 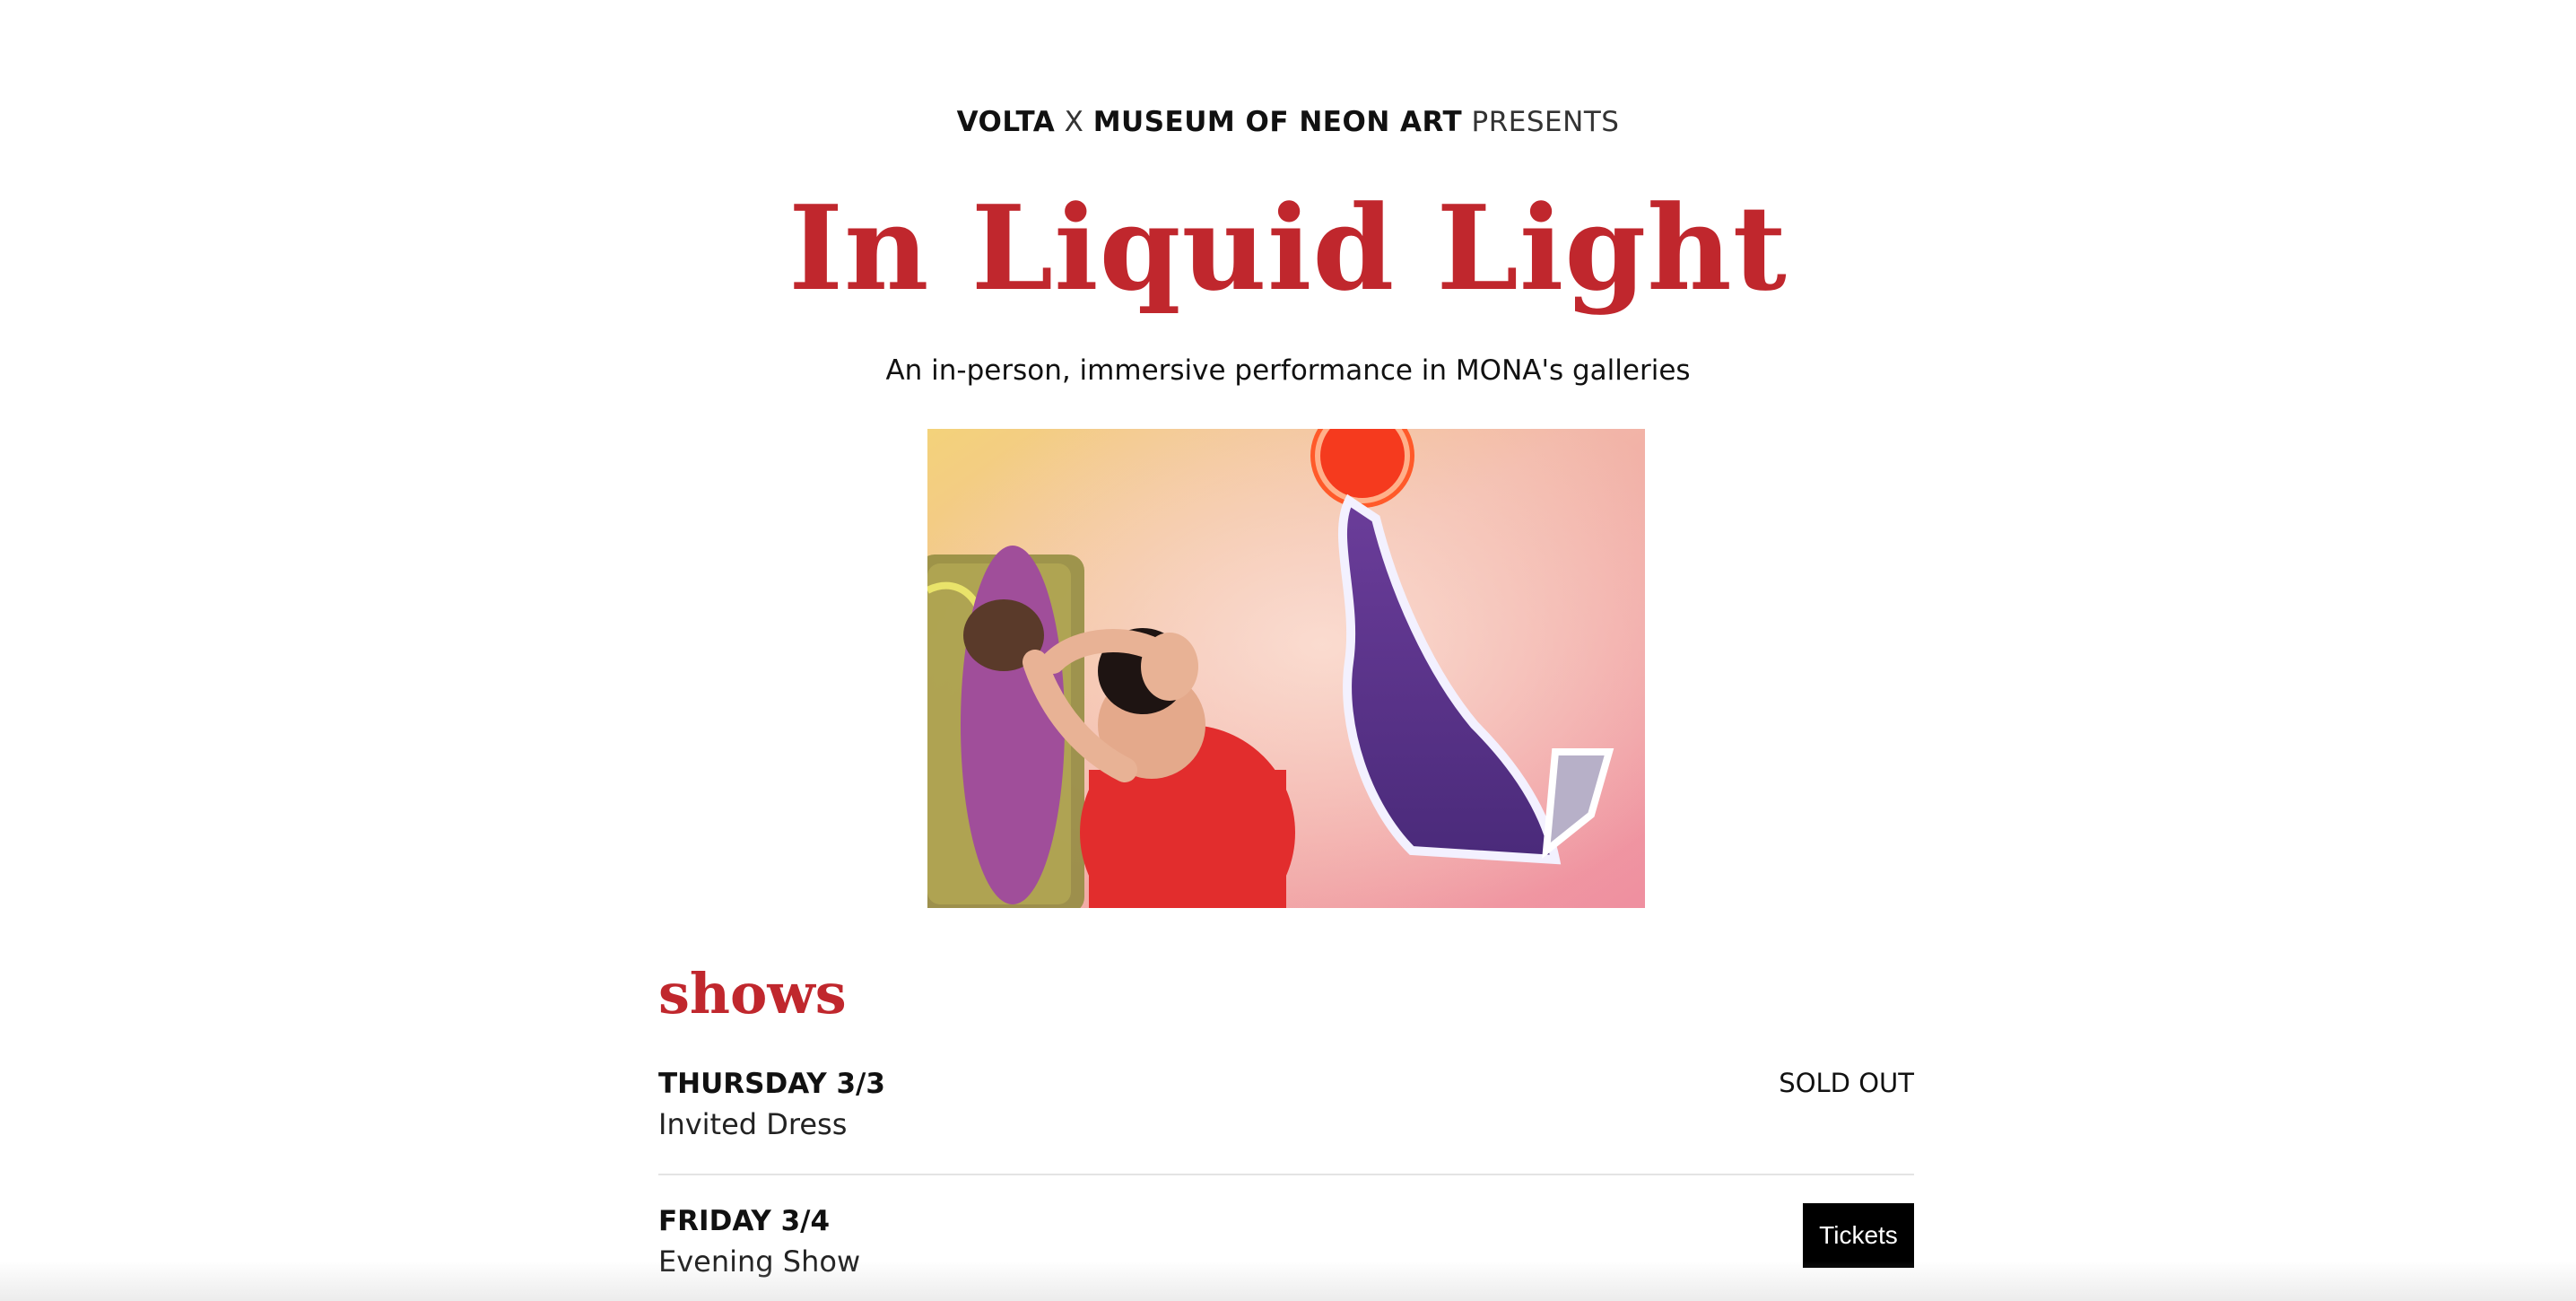 I want to click on show-divider, so click(x=1286, y=1174).